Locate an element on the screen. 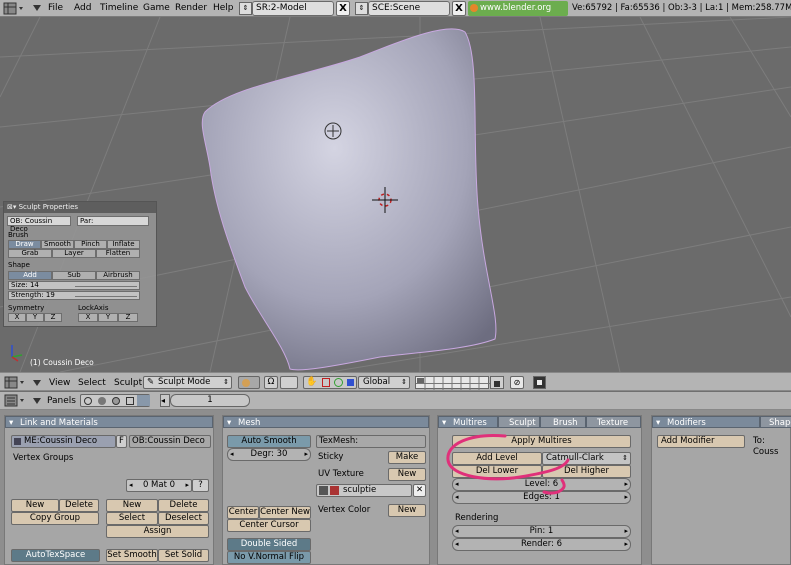 The width and height of the screenshot is (791, 565). uv-layer-field: sculptie is located at coordinates (364, 490).